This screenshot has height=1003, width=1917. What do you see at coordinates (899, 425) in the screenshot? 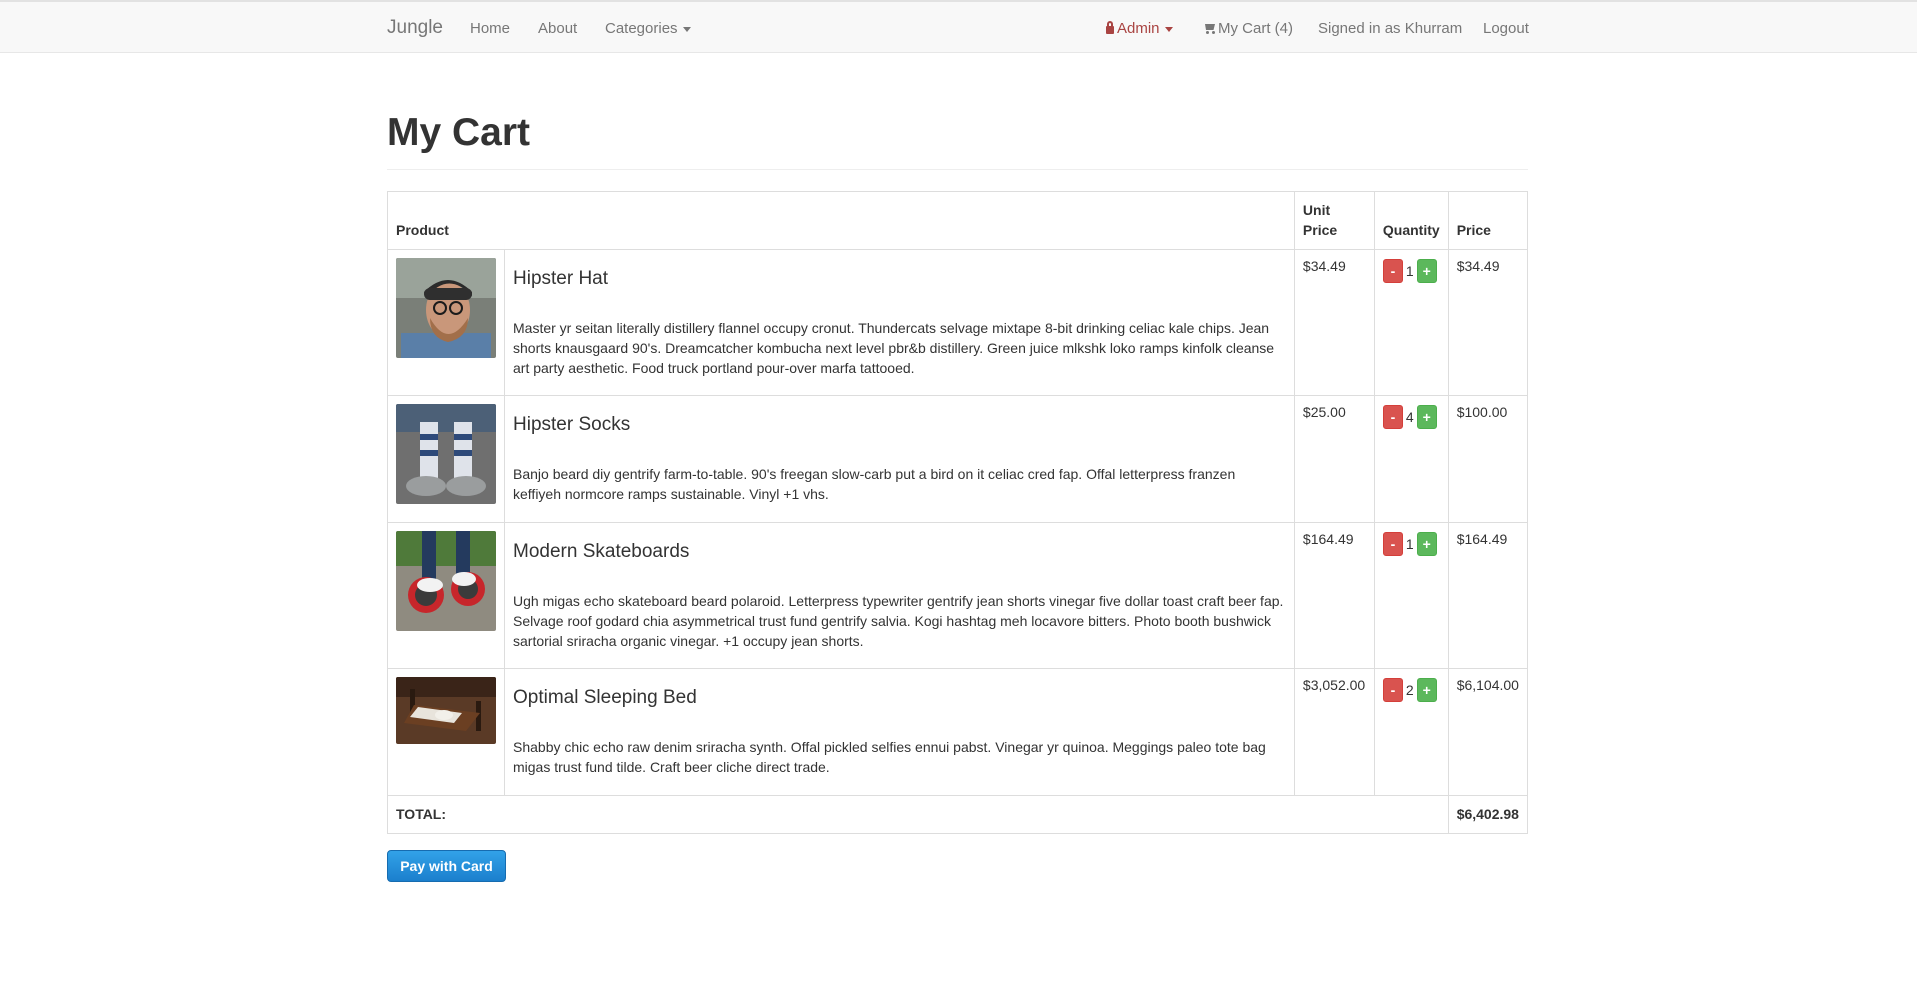
I see `product-name: Hipster Socks` at bounding box center [899, 425].